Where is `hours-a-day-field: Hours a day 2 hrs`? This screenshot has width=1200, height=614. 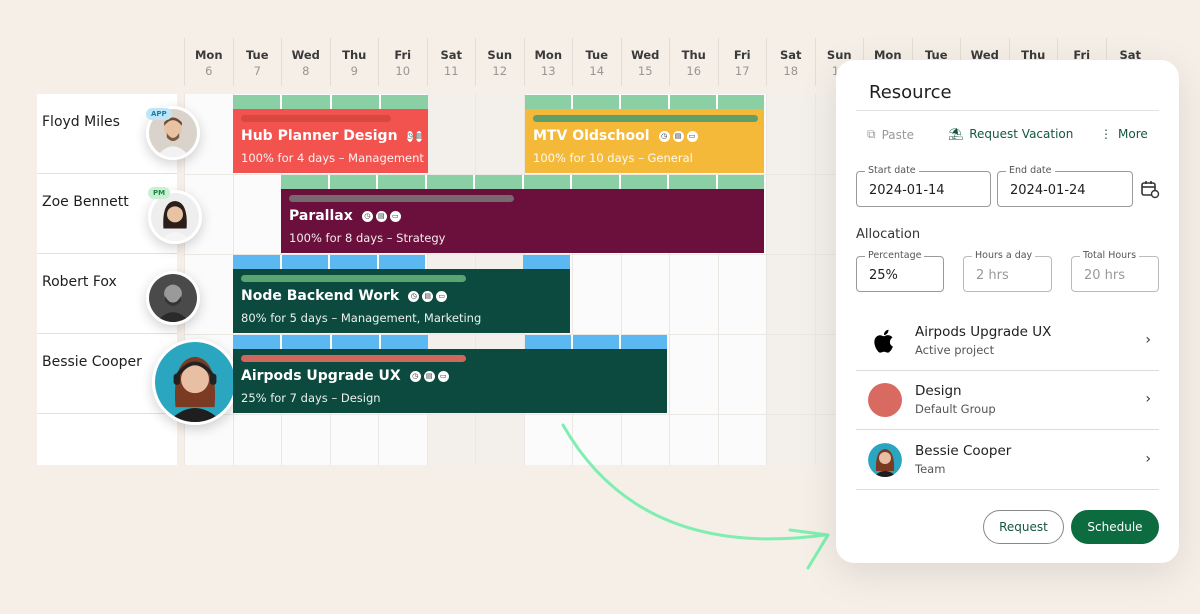
hours-a-day-field: Hours a day 2 hrs is located at coordinates (1007, 271).